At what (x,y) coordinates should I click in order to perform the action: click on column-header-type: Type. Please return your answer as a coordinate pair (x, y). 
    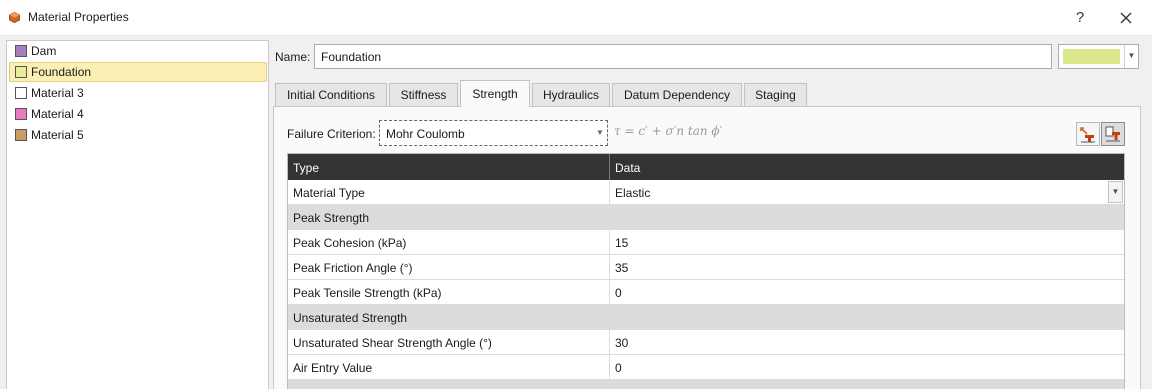
    Looking at the image, I should click on (306, 168).